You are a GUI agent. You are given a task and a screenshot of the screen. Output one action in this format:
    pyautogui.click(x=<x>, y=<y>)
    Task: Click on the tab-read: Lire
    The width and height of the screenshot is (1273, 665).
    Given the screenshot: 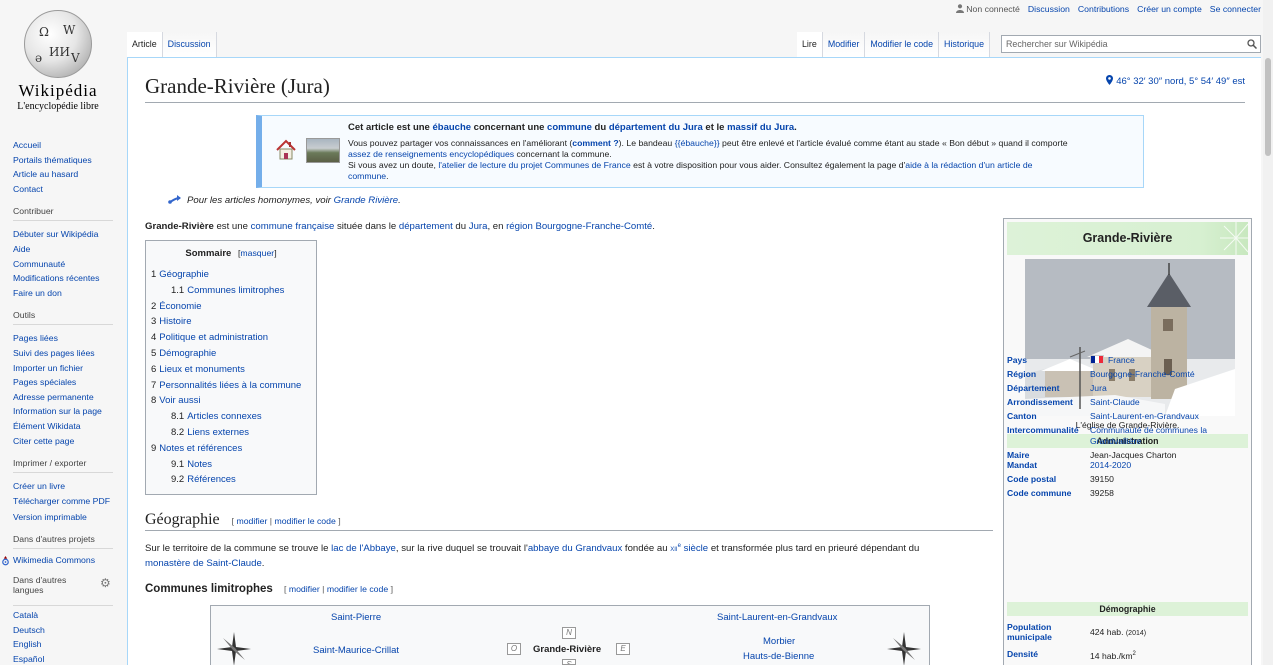 What is the action you would take?
    pyautogui.click(x=810, y=44)
    